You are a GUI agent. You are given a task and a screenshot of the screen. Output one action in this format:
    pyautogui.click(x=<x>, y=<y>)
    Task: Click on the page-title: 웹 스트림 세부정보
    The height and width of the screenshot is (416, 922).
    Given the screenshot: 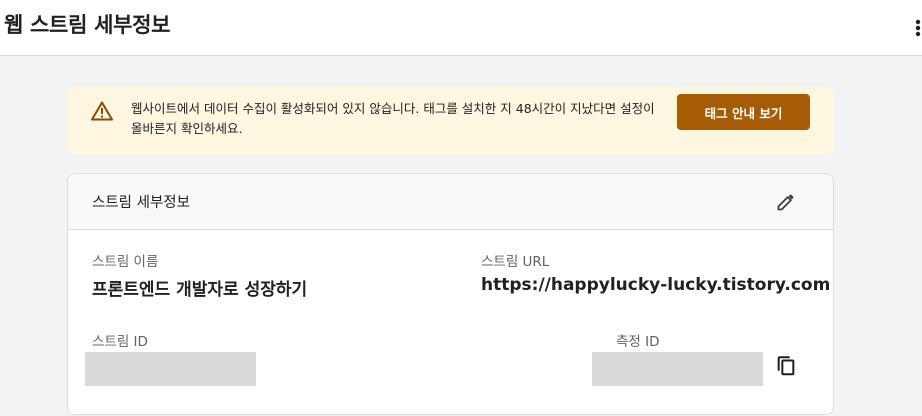 What is the action you would take?
    pyautogui.click(x=87, y=25)
    